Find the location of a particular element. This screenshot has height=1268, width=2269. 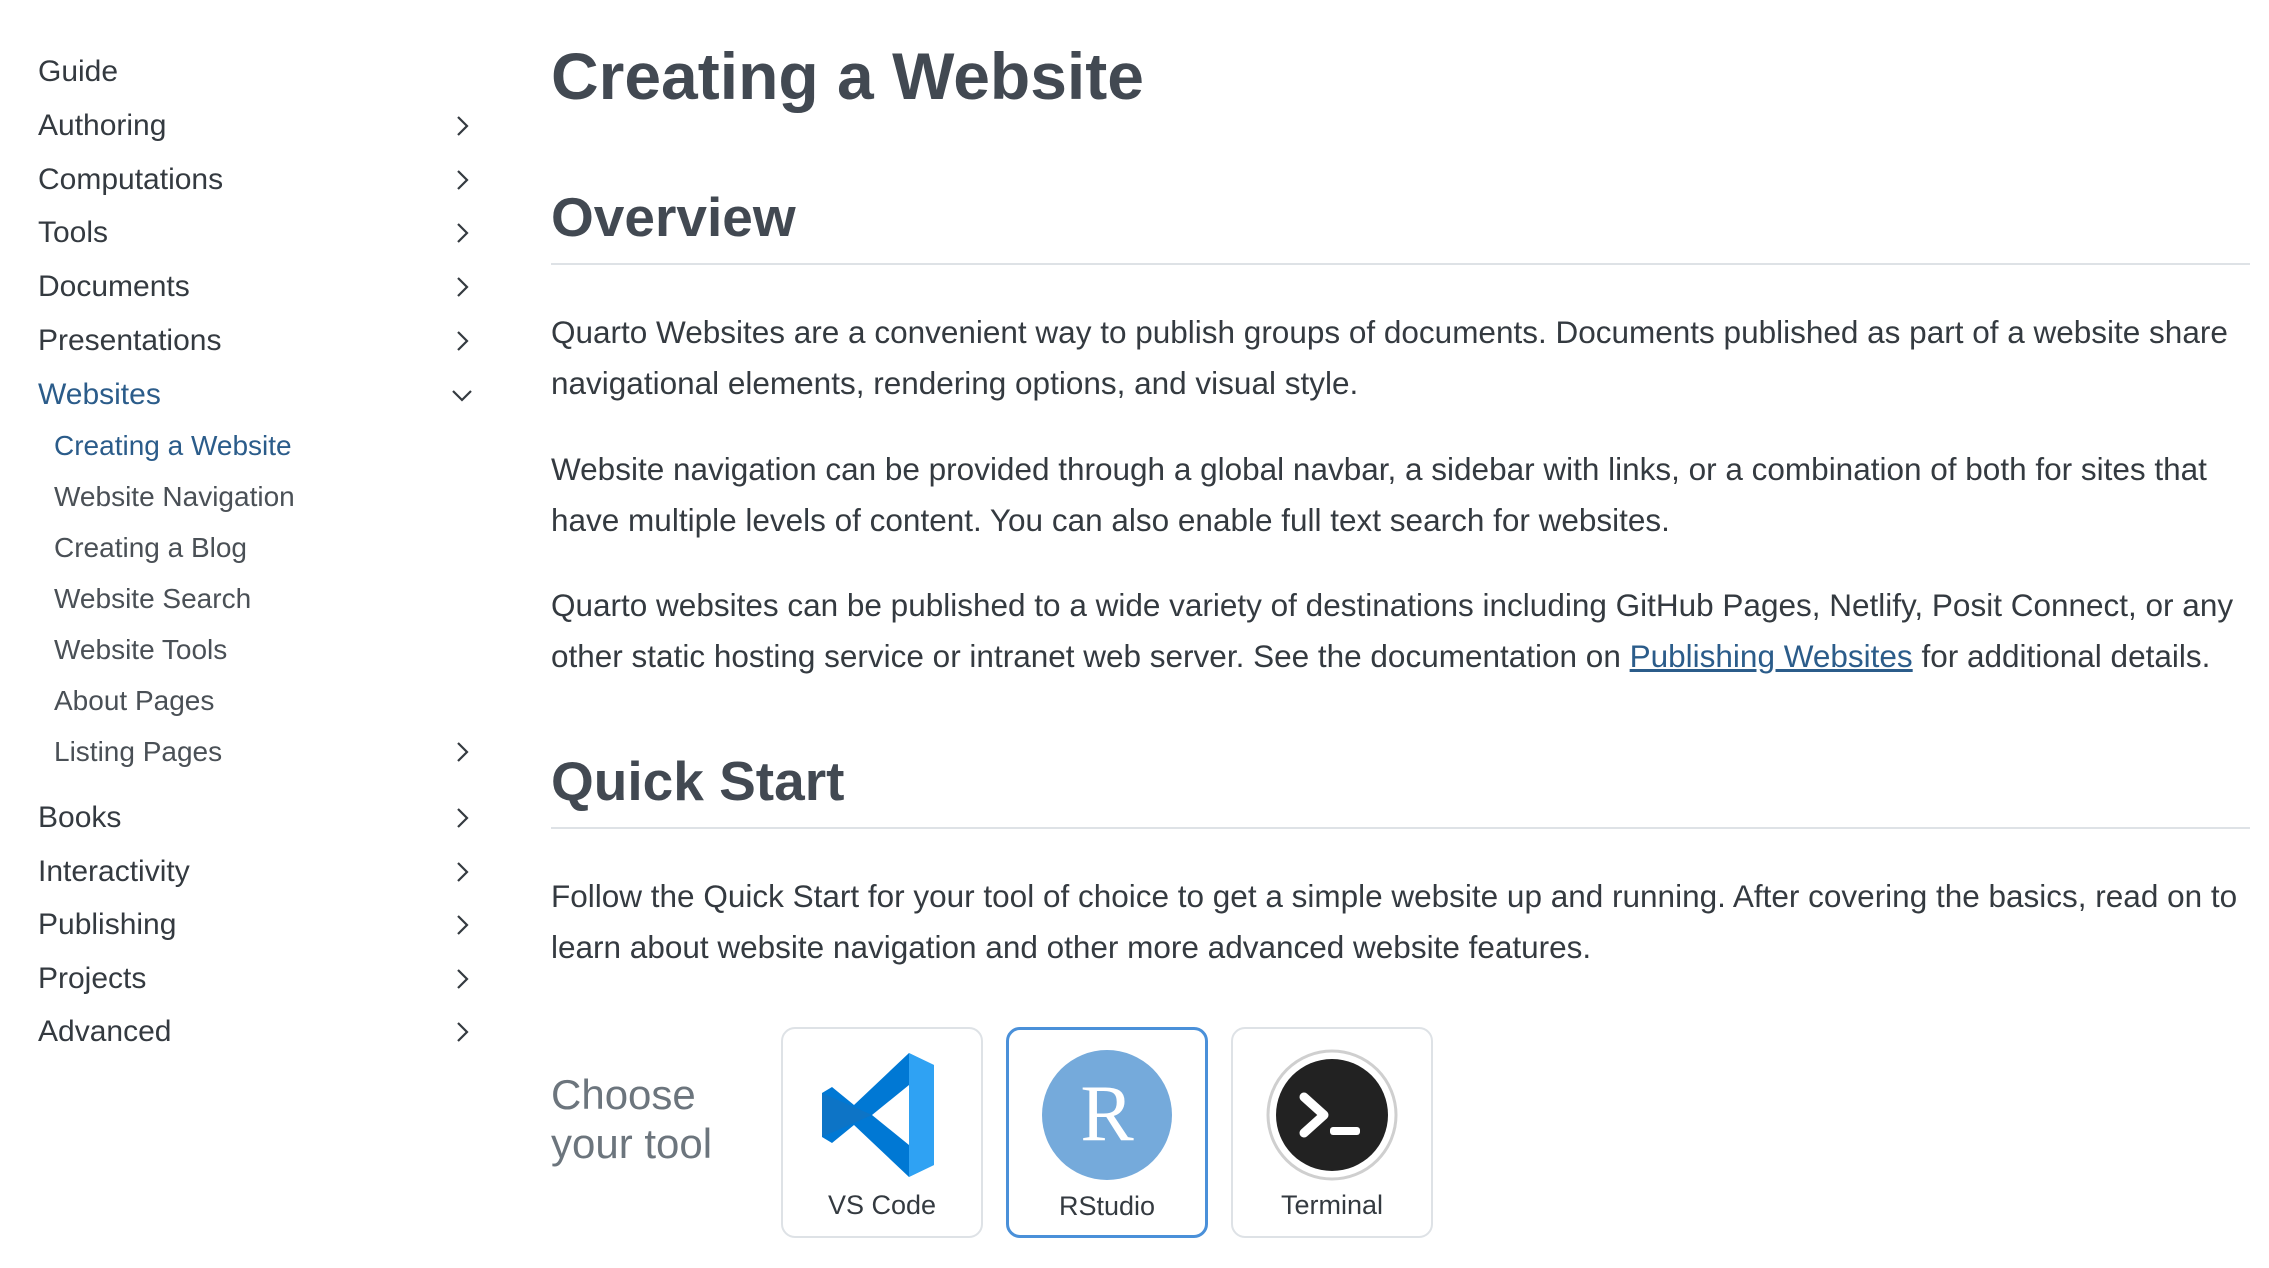

sidebar-item-label: Documents is located at coordinates (114, 286).